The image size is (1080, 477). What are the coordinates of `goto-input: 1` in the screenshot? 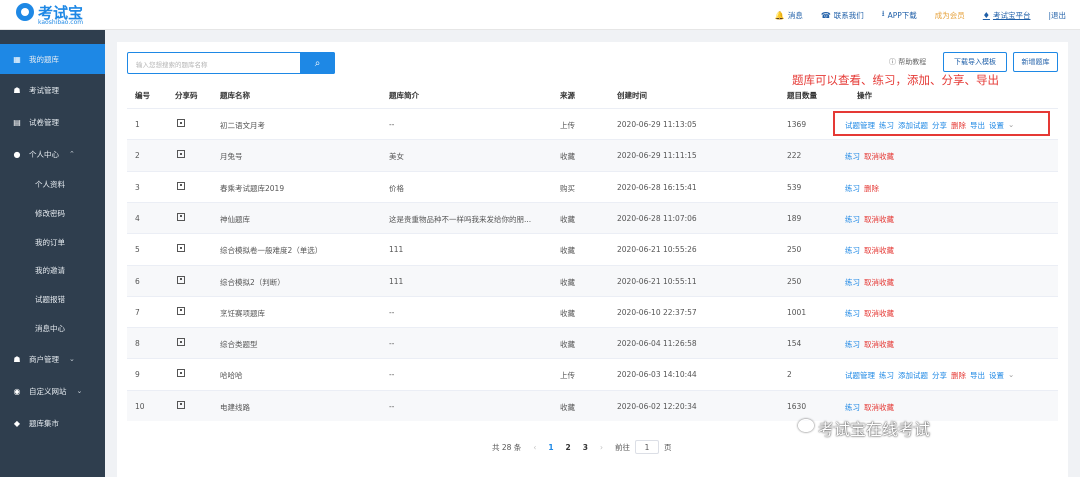 It's located at (646, 447).